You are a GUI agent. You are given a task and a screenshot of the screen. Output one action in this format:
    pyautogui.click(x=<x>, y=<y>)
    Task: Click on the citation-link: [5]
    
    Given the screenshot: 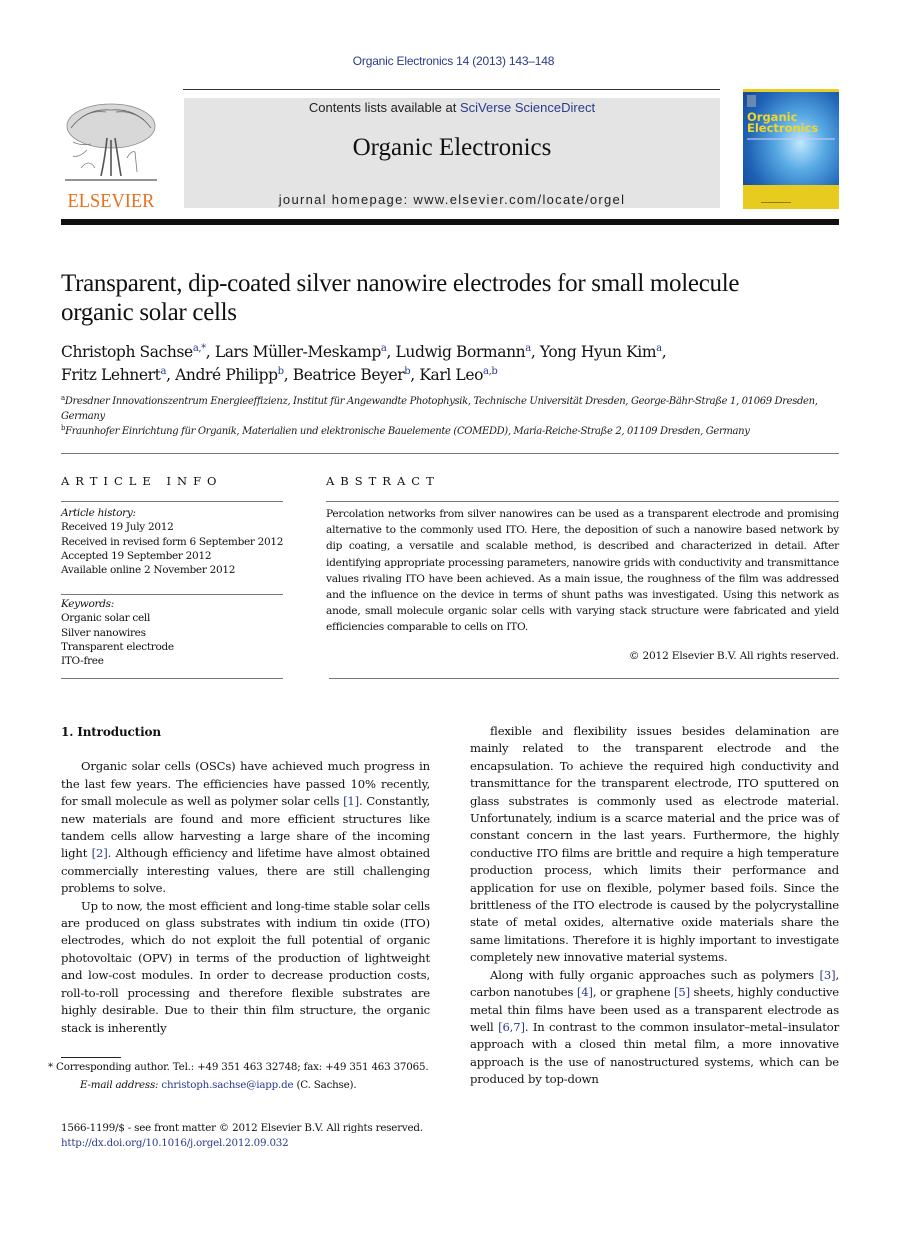 What is the action you would take?
    pyautogui.click(x=682, y=992)
    